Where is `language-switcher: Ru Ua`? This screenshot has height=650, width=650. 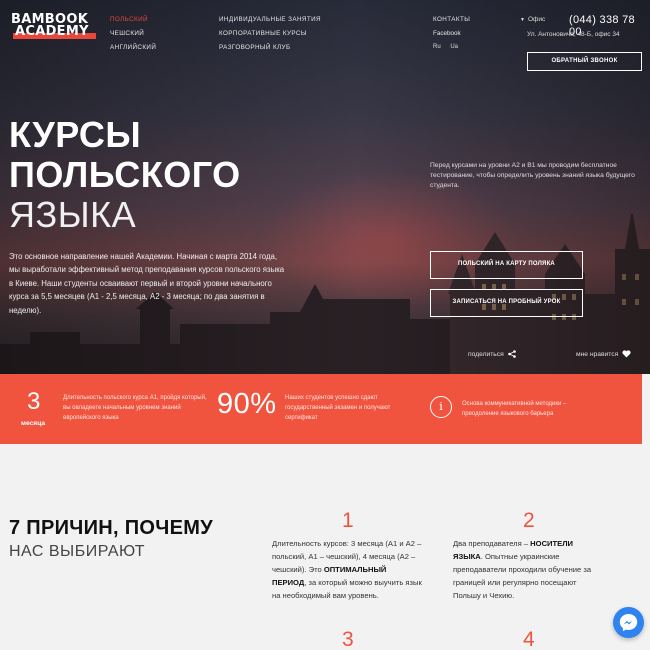 language-switcher: Ru Ua is located at coordinates (449, 47).